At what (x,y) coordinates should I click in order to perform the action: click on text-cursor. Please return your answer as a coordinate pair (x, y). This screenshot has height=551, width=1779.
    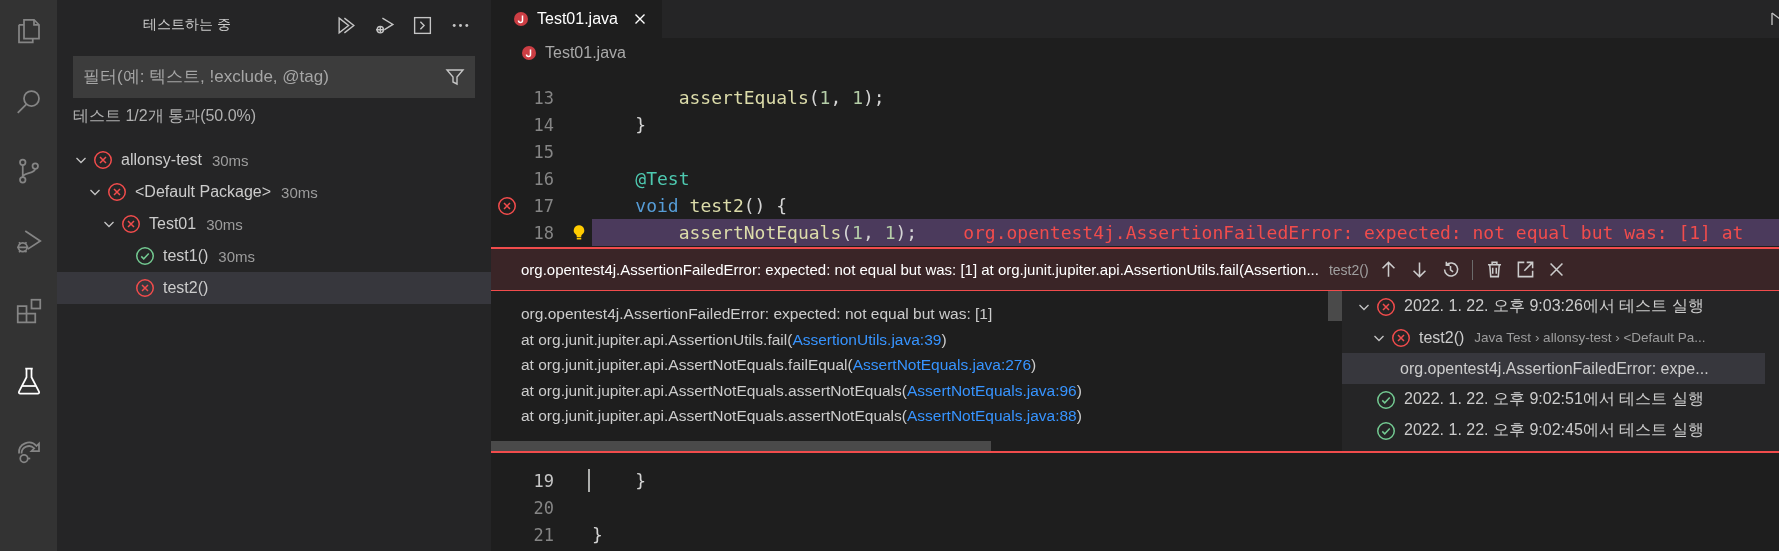
    Looking at the image, I should click on (589, 480).